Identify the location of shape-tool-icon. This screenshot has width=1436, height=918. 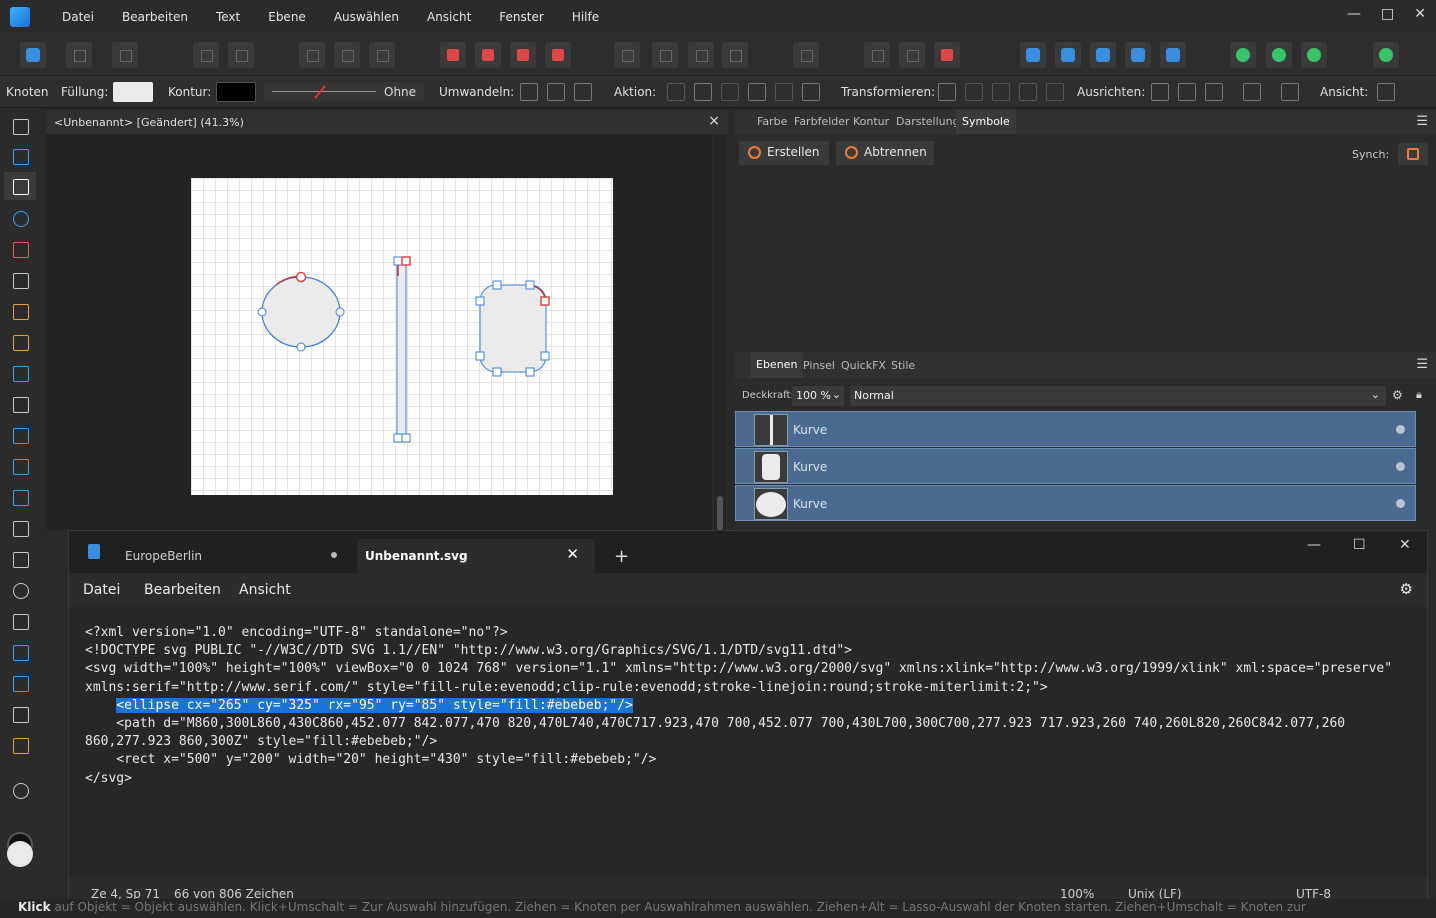
(20, 652).